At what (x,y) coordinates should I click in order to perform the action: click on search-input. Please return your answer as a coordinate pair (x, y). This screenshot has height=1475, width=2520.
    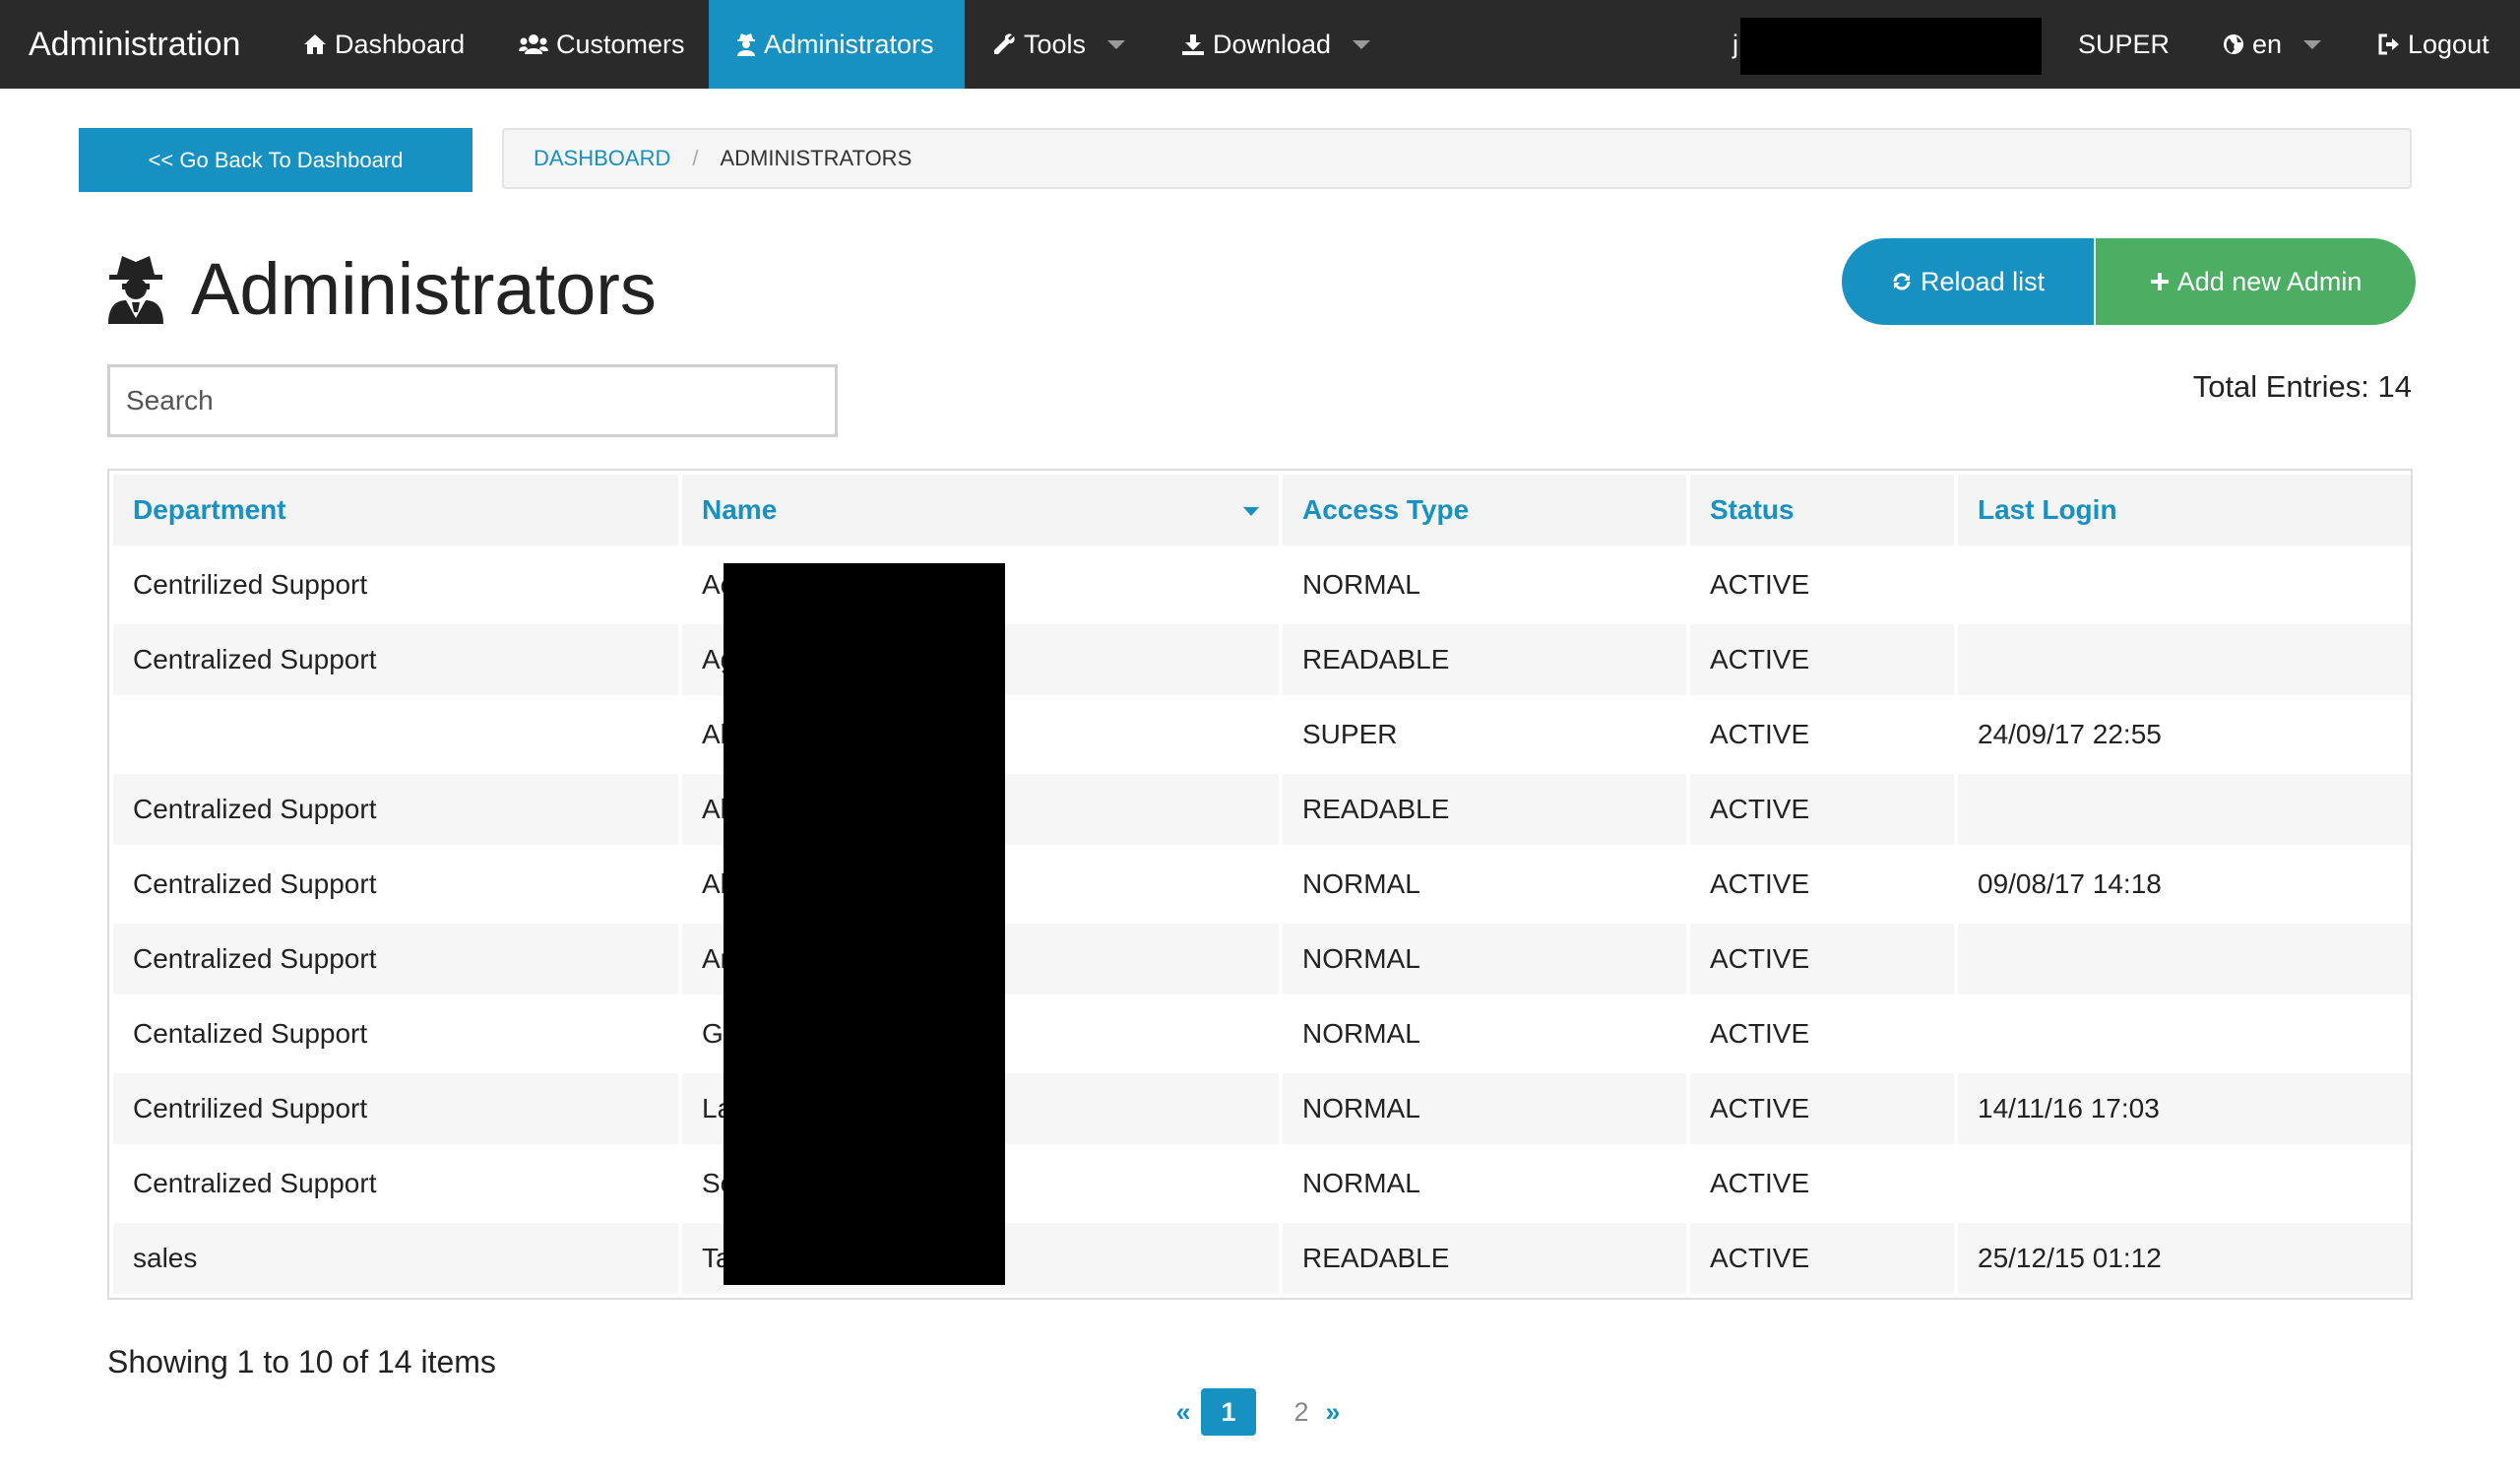
    Looking at the image, I should click on (472, 400).